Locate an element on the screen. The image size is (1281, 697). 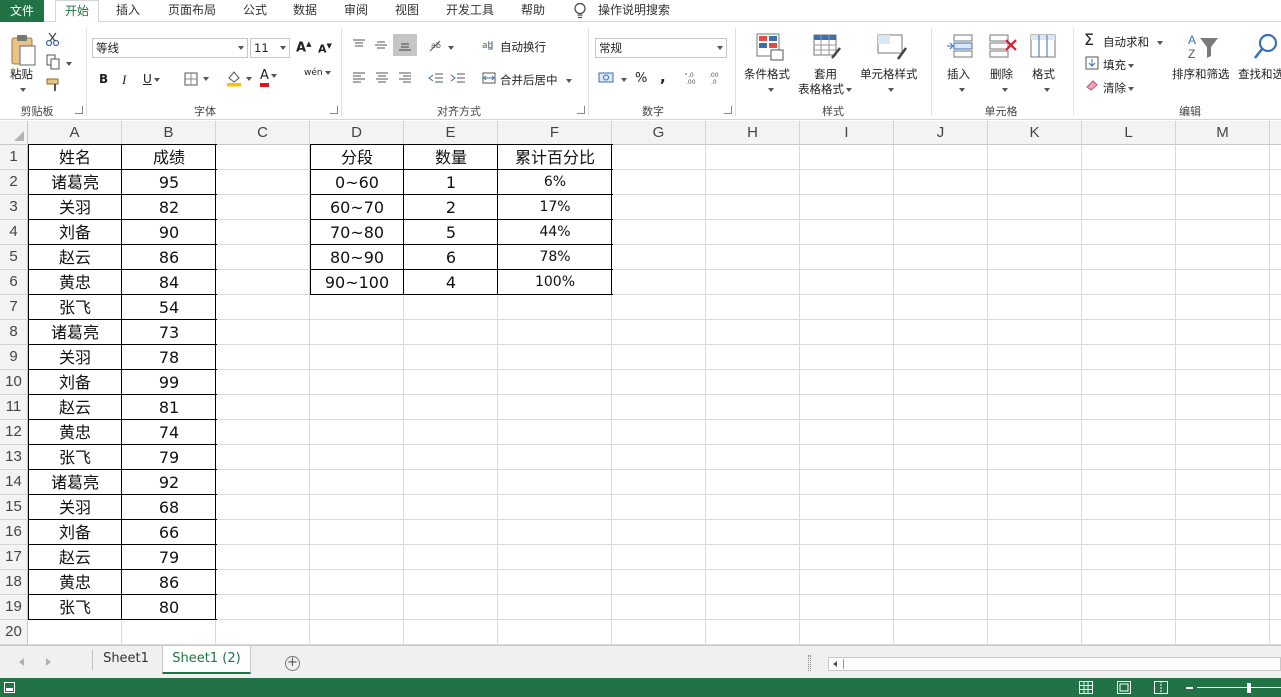
table-cell: 44% is located at coordinates (555, 232).